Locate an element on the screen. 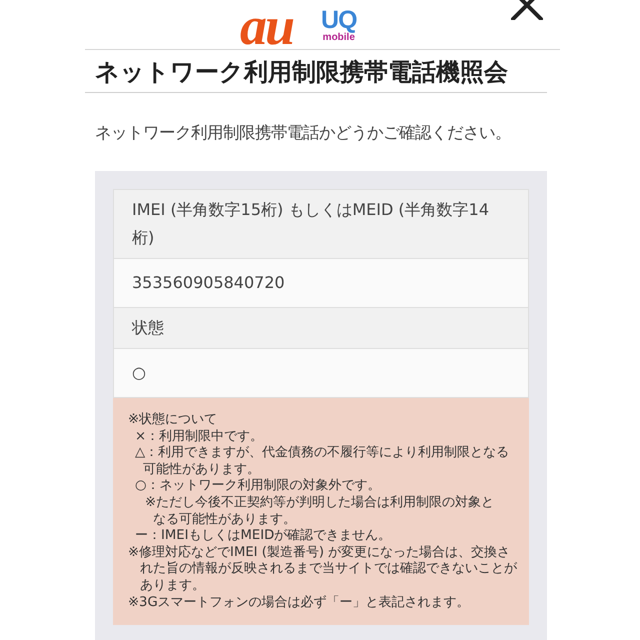  note-text: ※3Gスマートフォンの場合は必ず「ー」と表記されます。 is located at coordinates (299, 603).